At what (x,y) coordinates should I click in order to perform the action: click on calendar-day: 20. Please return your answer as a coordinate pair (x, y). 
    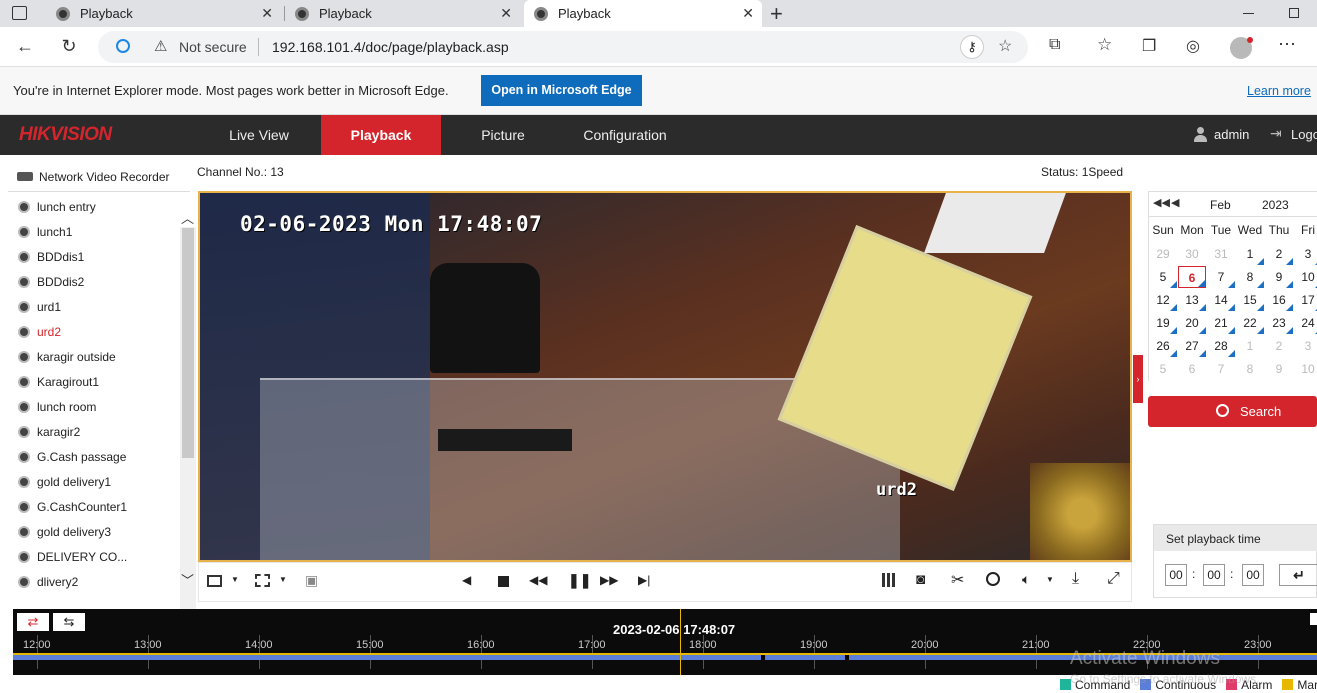
    Looking at the image, I should click on (1192, 323).